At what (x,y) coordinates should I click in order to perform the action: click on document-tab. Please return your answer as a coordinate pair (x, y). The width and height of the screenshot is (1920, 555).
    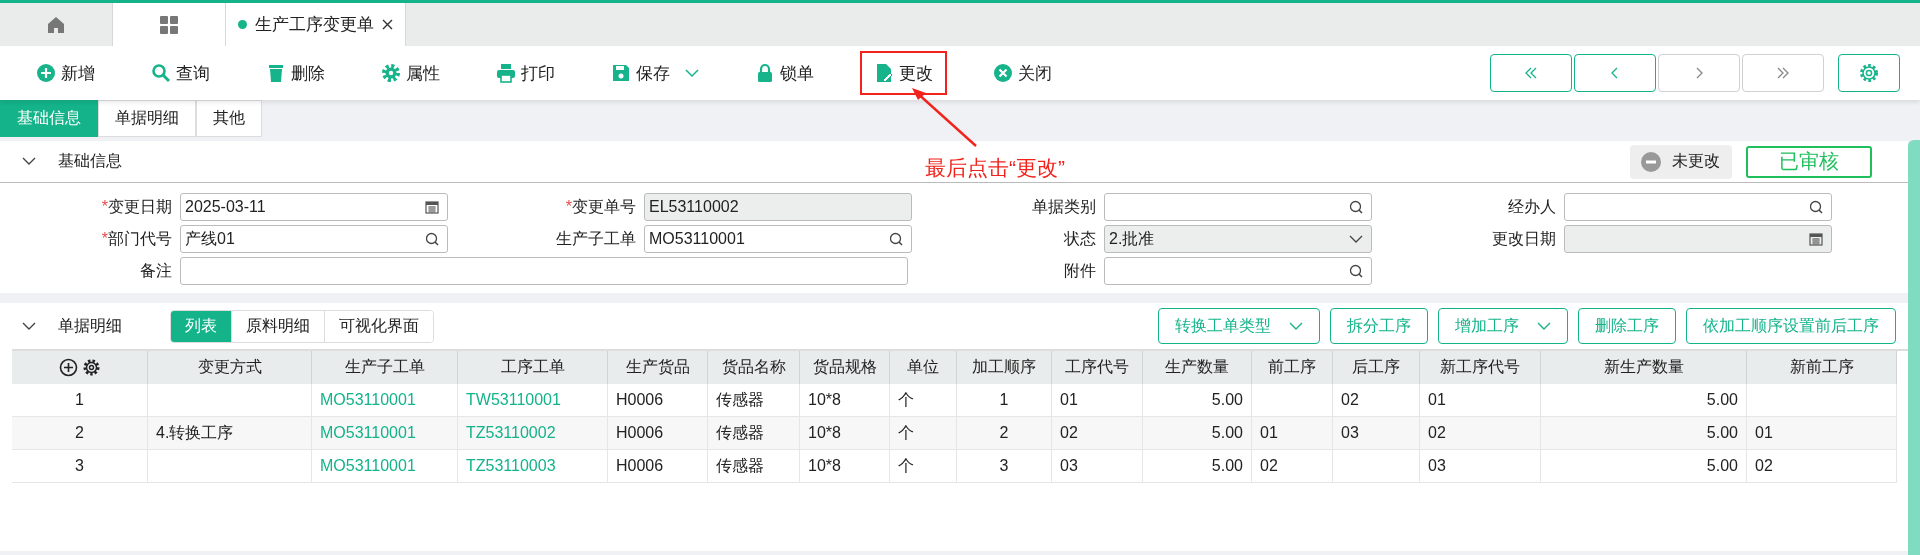
    Looking at the image, I should click on (169, 24).